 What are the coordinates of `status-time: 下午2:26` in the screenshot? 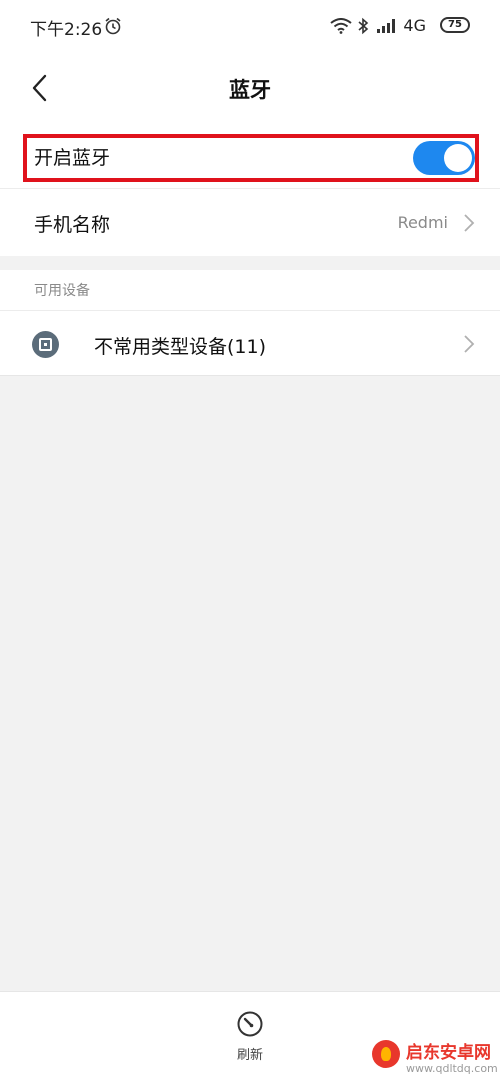 It's located at (66, 30).